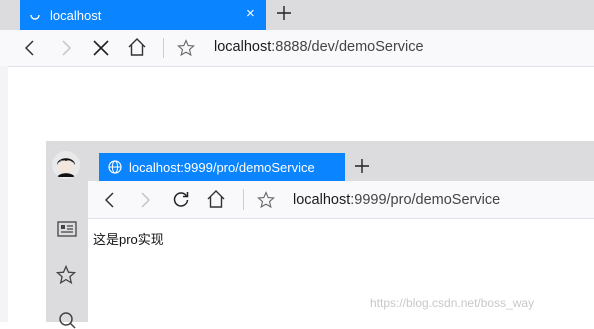  Describe the element at coordinates (67, 320) in the screenshot. I see `search-icon` at that location.